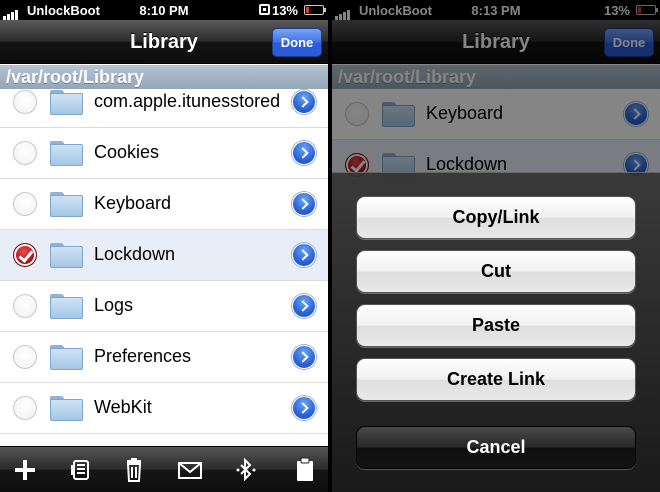  I want to click on cut-button: Cut, so click(496, 271).